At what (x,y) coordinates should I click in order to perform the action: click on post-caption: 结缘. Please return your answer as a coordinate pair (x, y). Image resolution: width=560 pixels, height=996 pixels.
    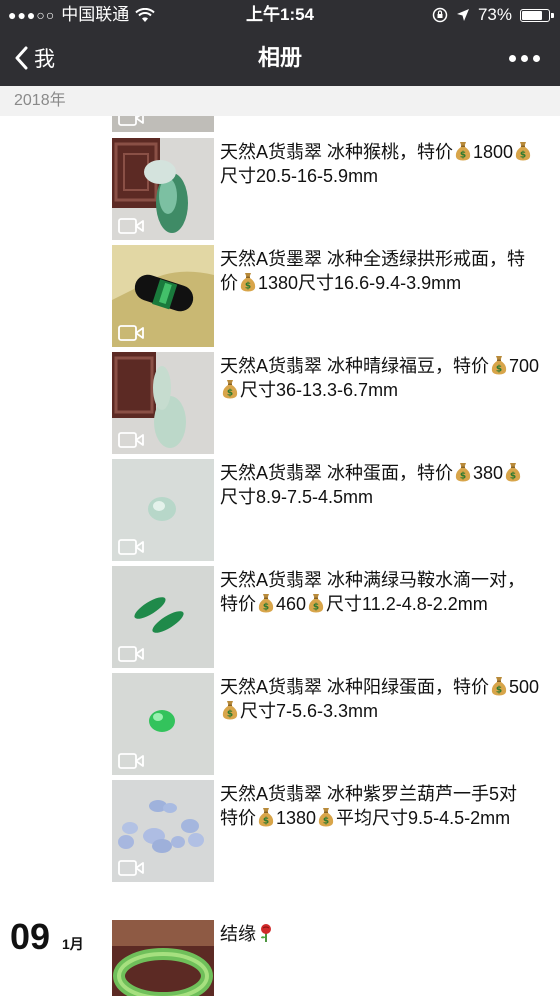
    Looking at the image, I should click on (380, 934).